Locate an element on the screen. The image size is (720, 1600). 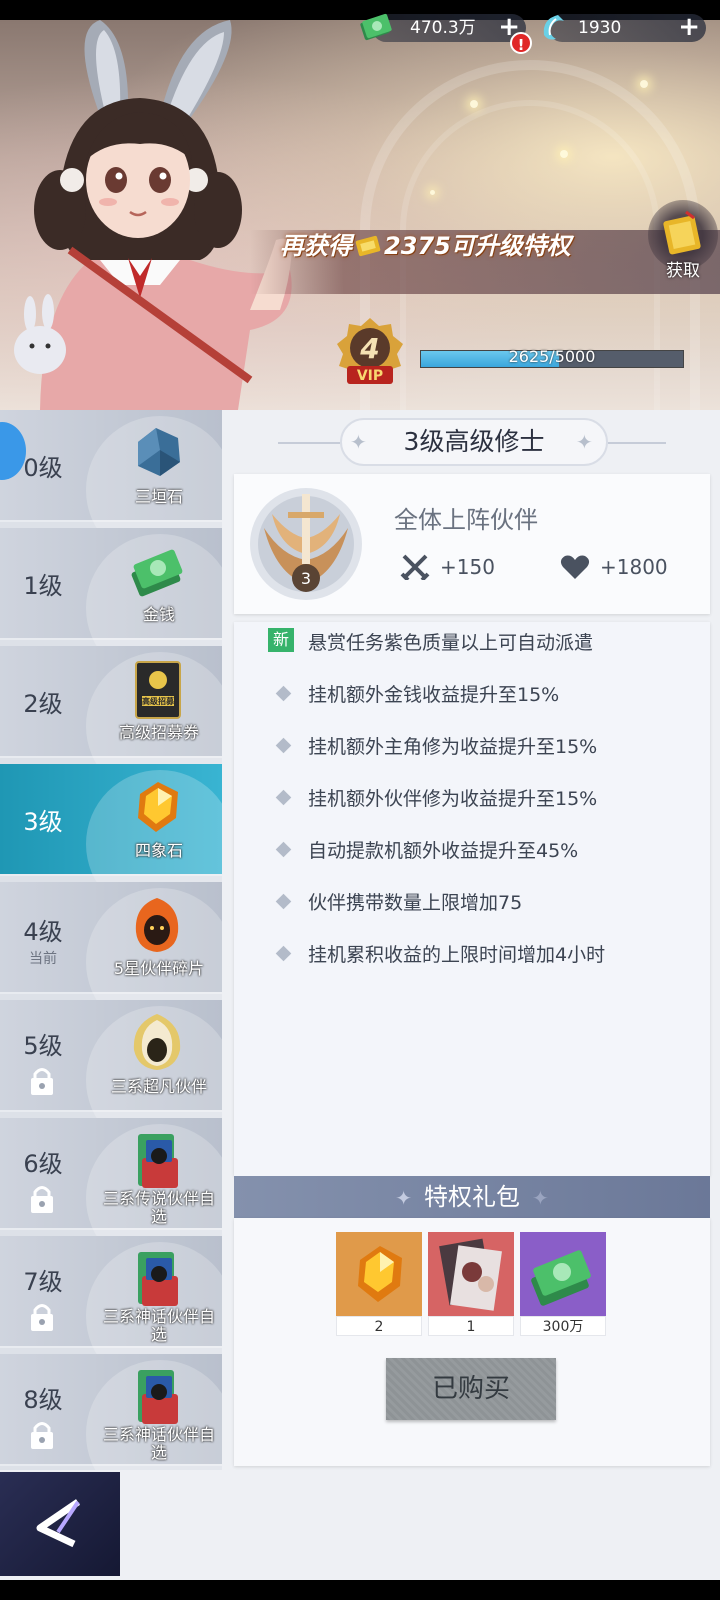
hp-bonus: +1800 is located at coordinates (614, 567).